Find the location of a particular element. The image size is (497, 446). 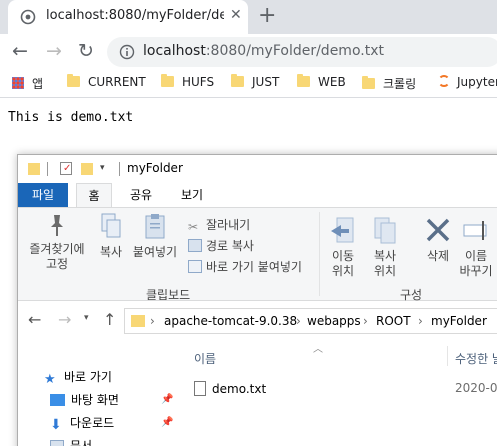

column-header-modified: 수정한 날짜 is located at coordinates (476, 358).